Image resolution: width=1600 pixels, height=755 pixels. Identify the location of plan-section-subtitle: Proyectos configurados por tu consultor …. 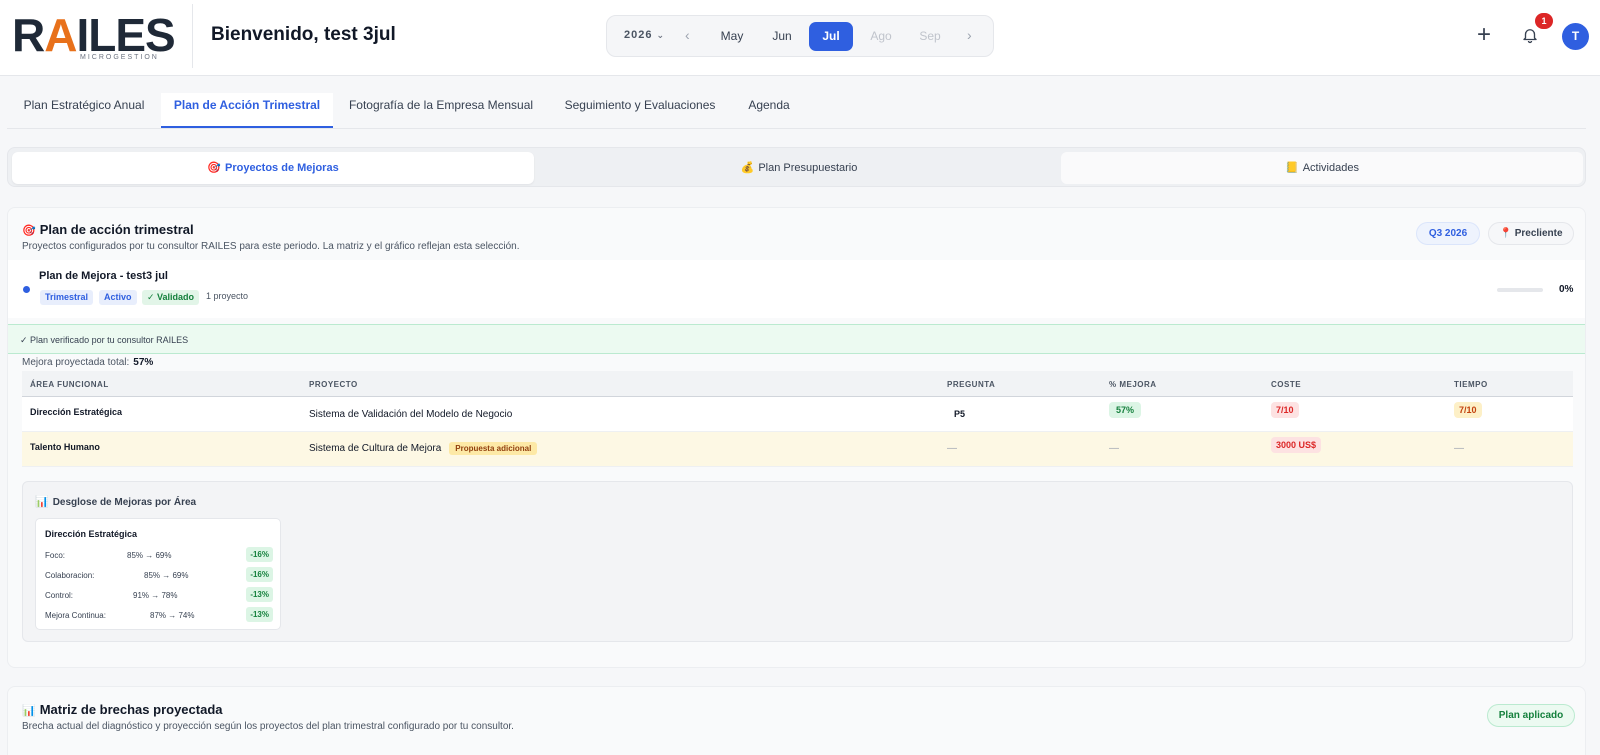
(271, 246).